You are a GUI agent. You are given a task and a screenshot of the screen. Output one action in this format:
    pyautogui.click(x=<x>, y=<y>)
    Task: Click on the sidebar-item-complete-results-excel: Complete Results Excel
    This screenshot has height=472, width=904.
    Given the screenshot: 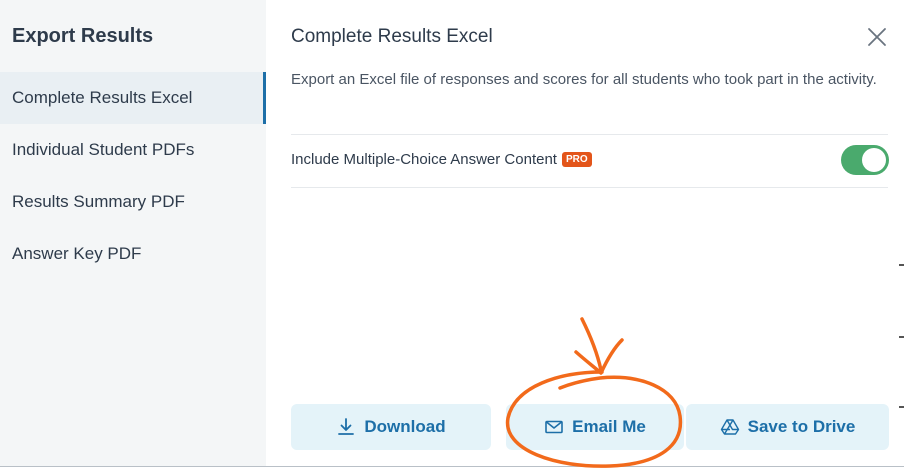 What is the action you would take?
    pyautogui.click(x=133, y=98)
    